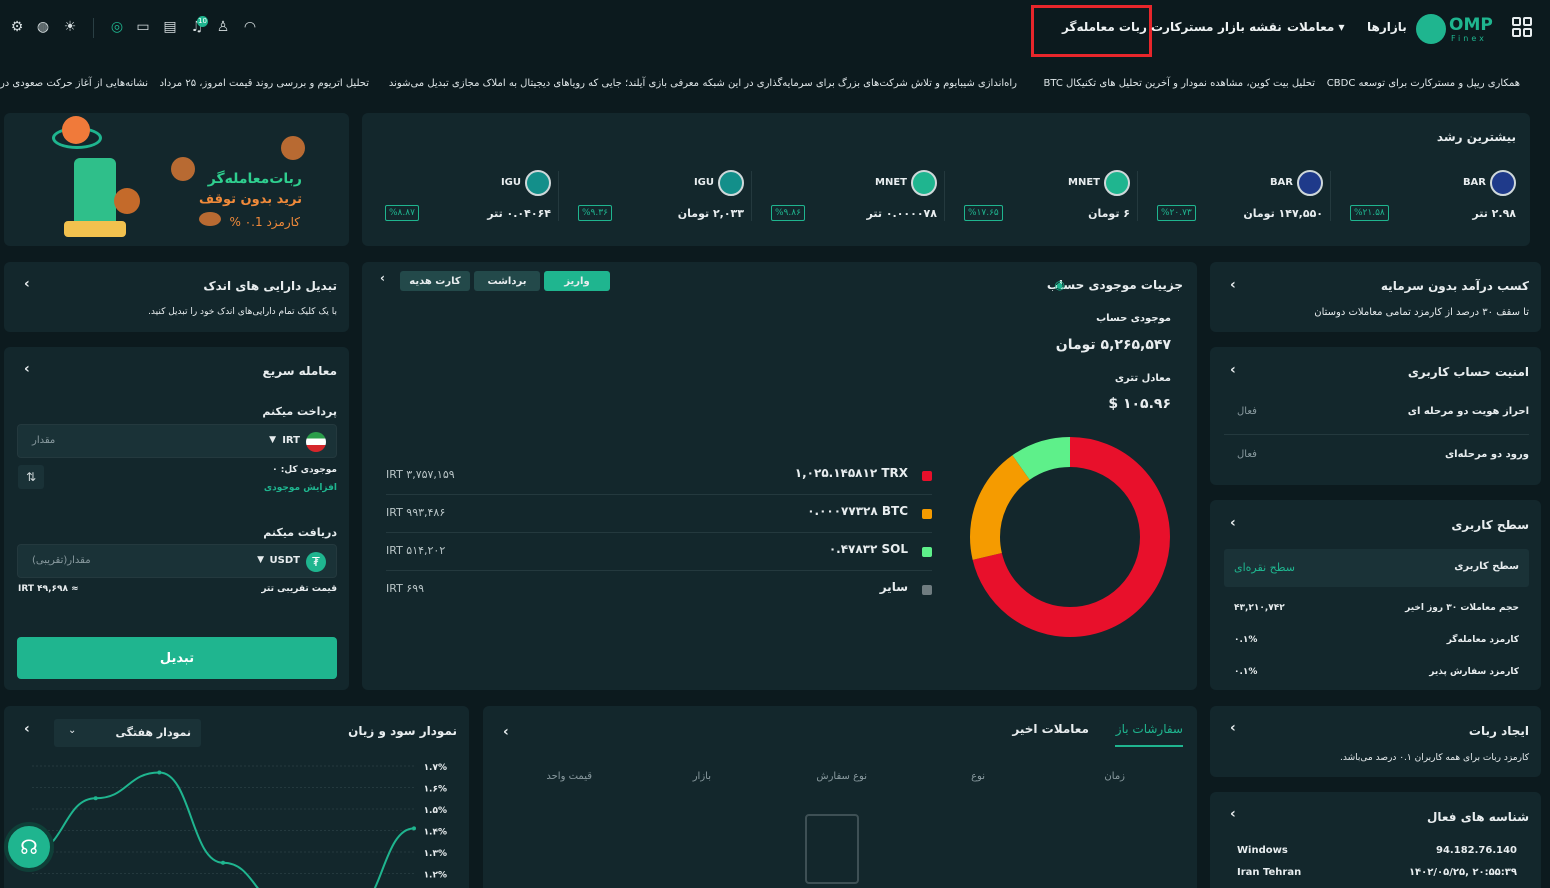 The height and width of the screenshot is (888, 1550). I want to click on banner-subtitle: ترید بدون توقف, so click(250, 199).